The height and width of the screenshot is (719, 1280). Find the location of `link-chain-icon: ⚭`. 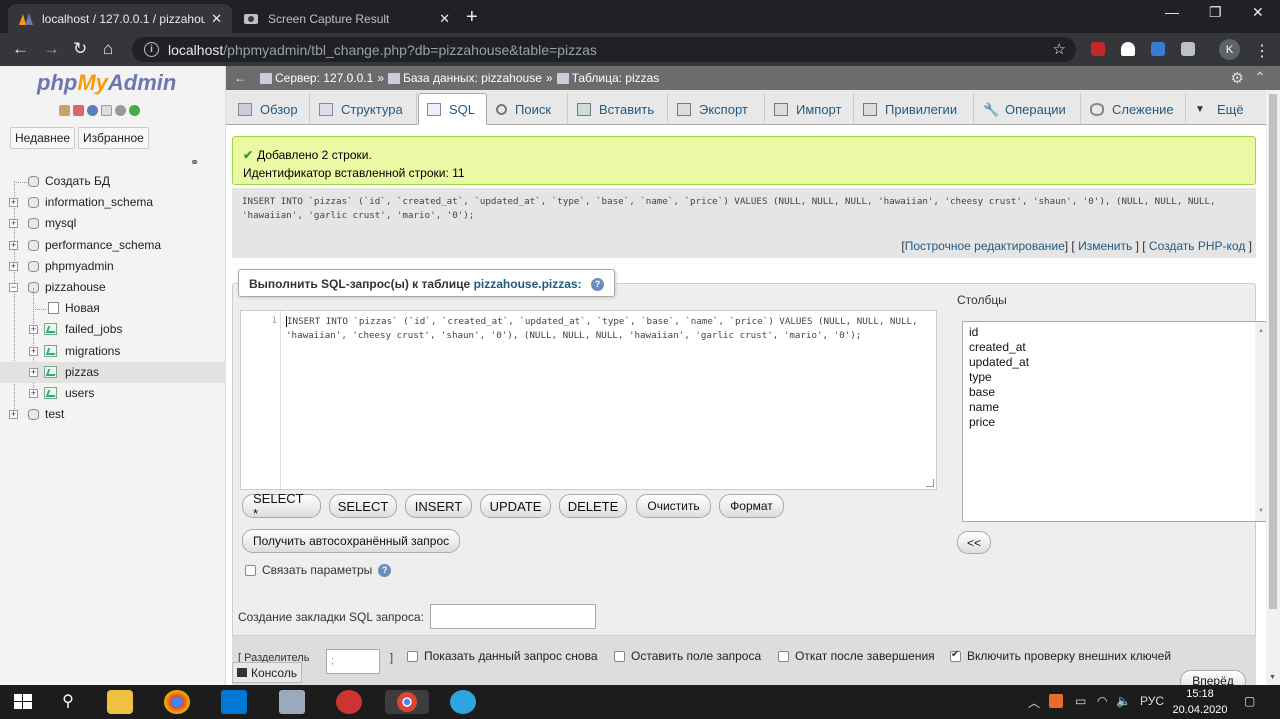

link-chain-icon: ⚭ is located at coordinates (194, 162).